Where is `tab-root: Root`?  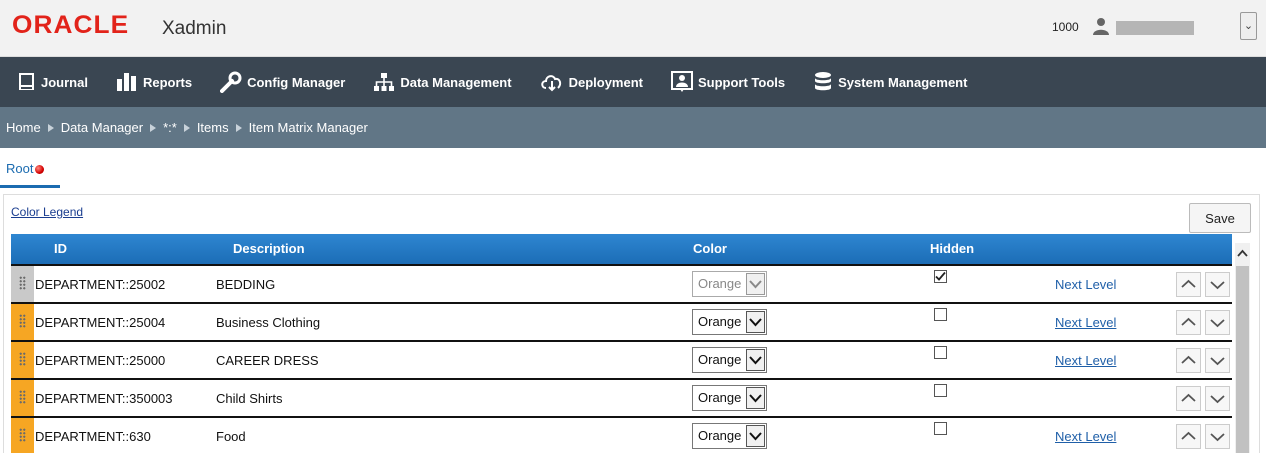 tab-root: Root is located at coordinates (30, 169).